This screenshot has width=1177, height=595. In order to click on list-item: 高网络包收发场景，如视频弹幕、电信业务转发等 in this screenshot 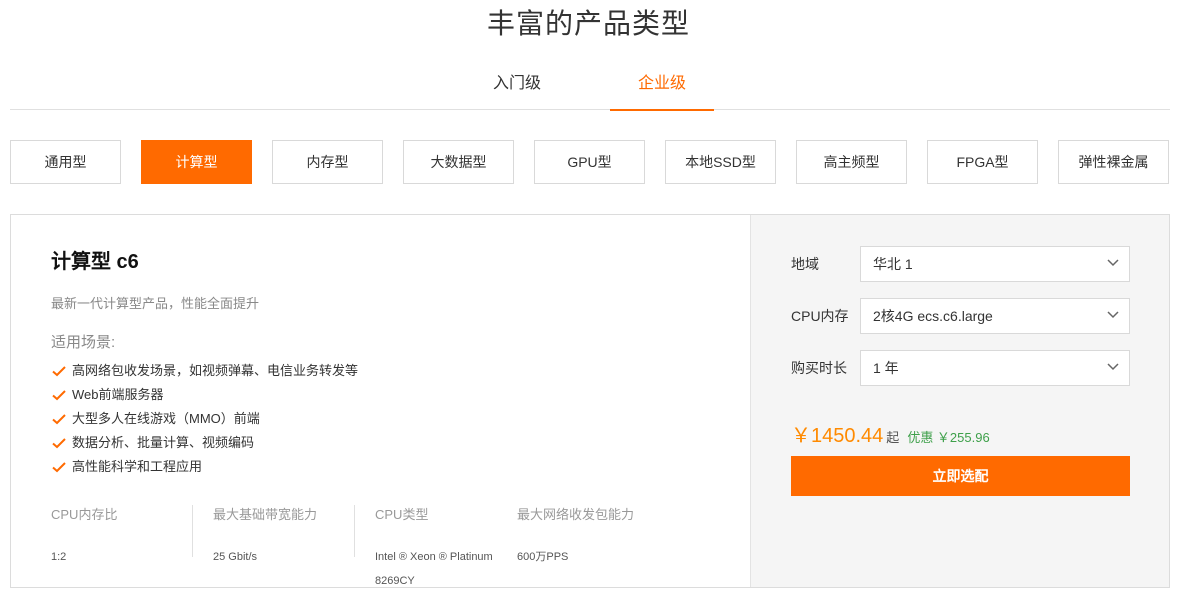, I will do `click(204, 371)`.